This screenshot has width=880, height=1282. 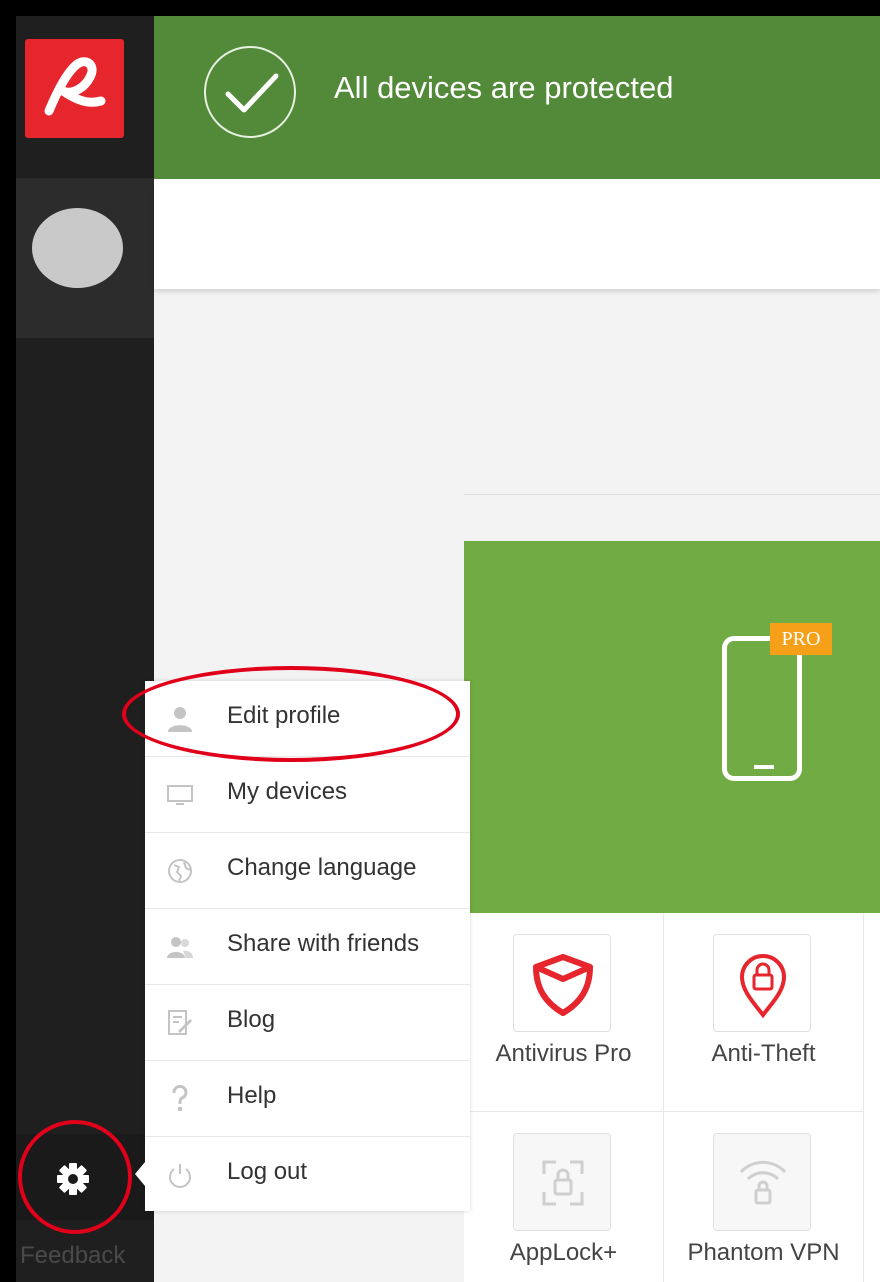 What do you see at coordinates (307, 1023) in the screenshot?
I see `menu-item-blog: Blog` at bounding box center [307, 1023].